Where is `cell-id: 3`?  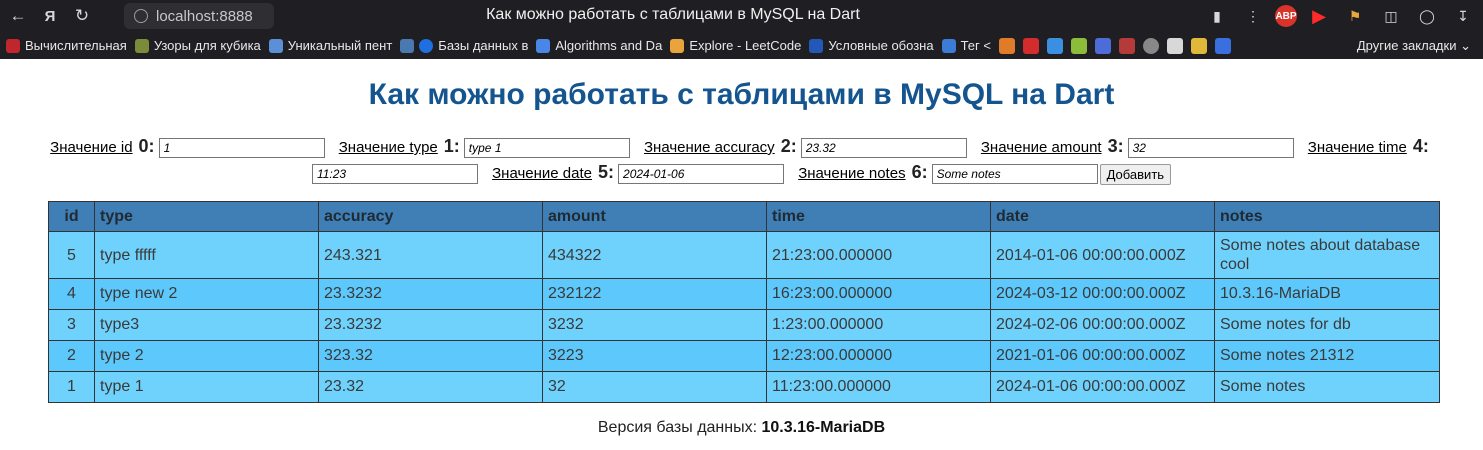 cell-id: 3 is located at coordinates (71, 325).